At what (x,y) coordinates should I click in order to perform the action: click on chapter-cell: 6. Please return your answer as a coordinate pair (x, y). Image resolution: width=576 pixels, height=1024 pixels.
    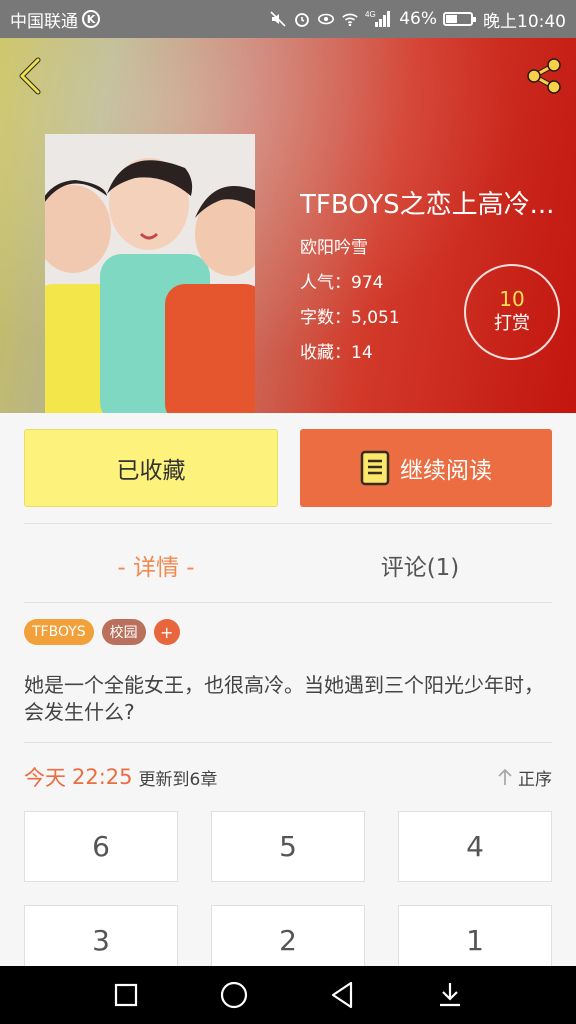
    Looking at the image, I should click on (101, 846).